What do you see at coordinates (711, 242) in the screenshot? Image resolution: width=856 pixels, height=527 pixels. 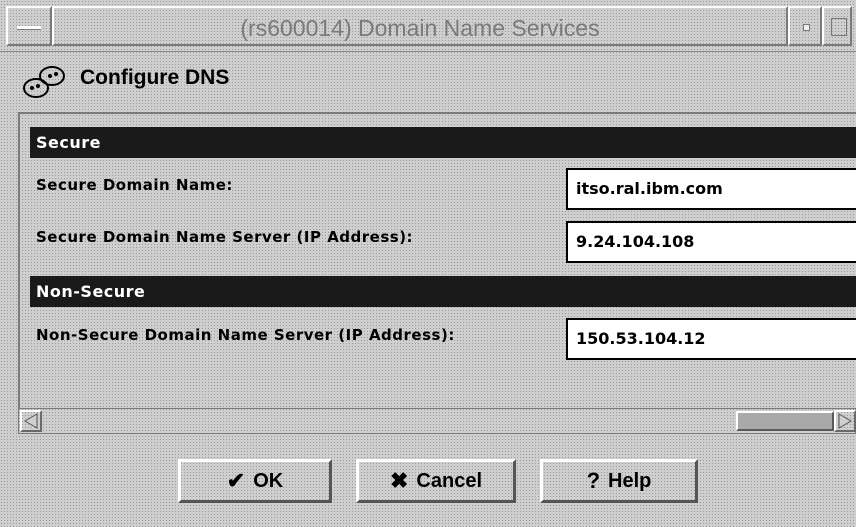 I see `secure-dns-server-input: 9.24.104.108` at bounding box center [711, 242].